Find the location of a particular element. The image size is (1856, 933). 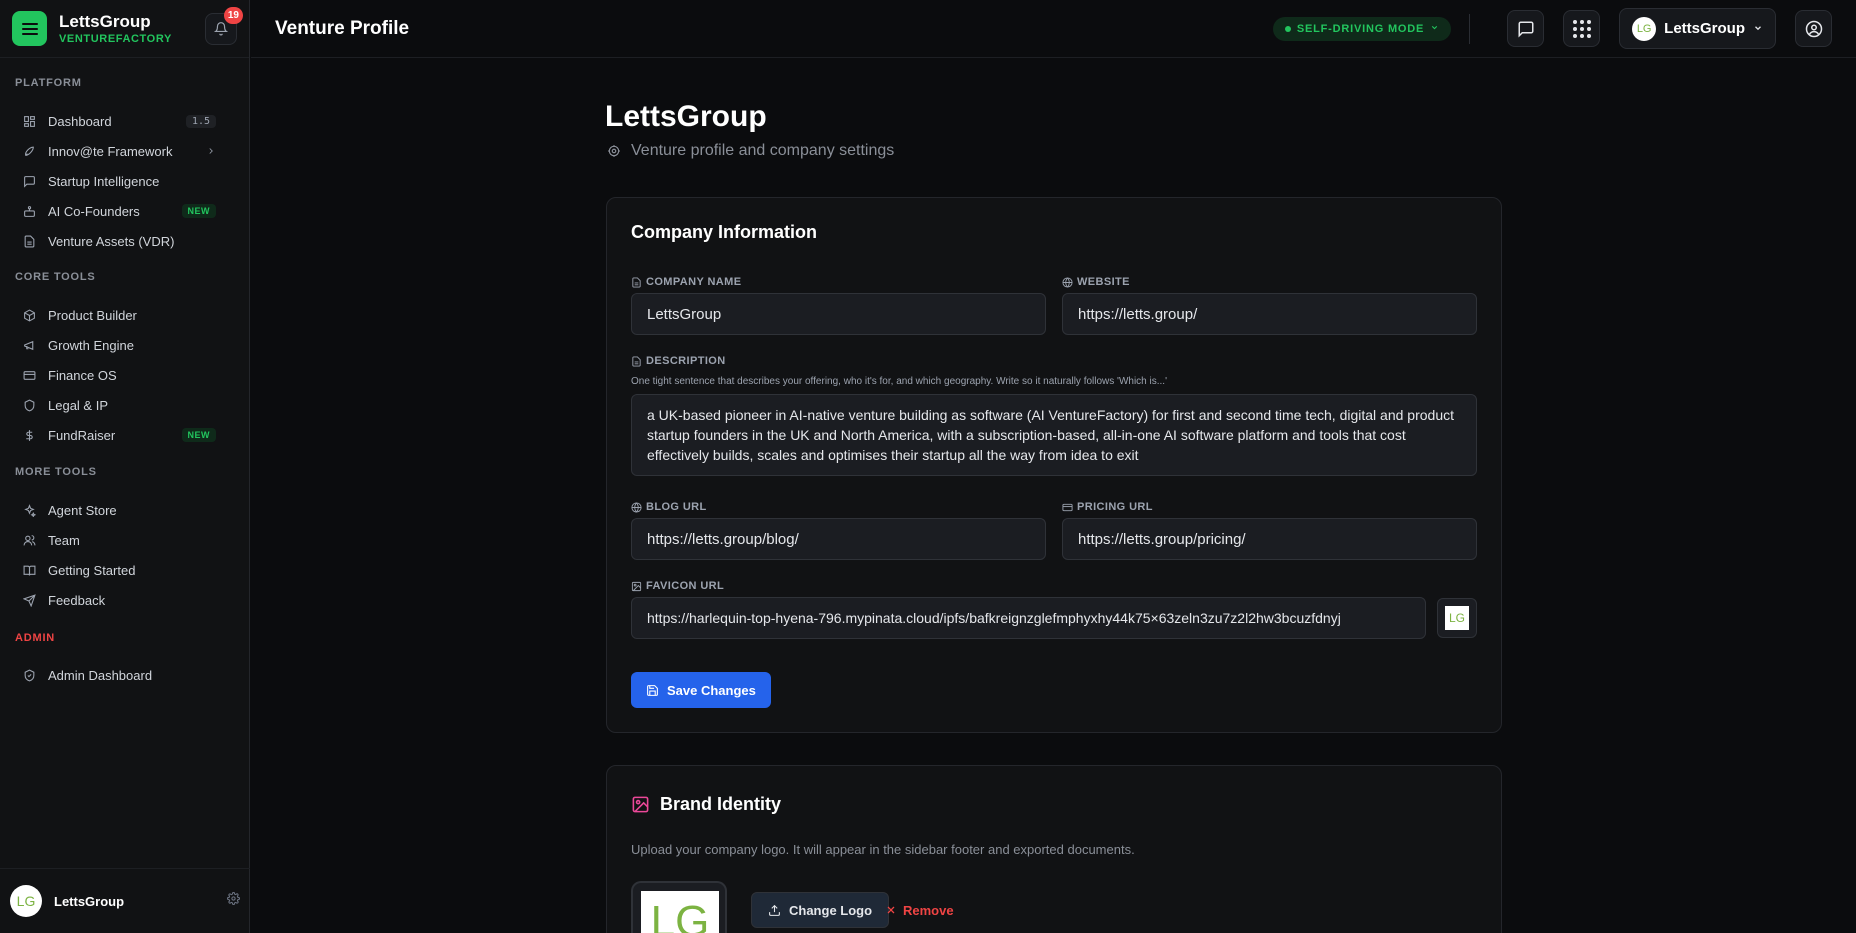

remove-logo-button: Remove is located at coordinates (919, 910).